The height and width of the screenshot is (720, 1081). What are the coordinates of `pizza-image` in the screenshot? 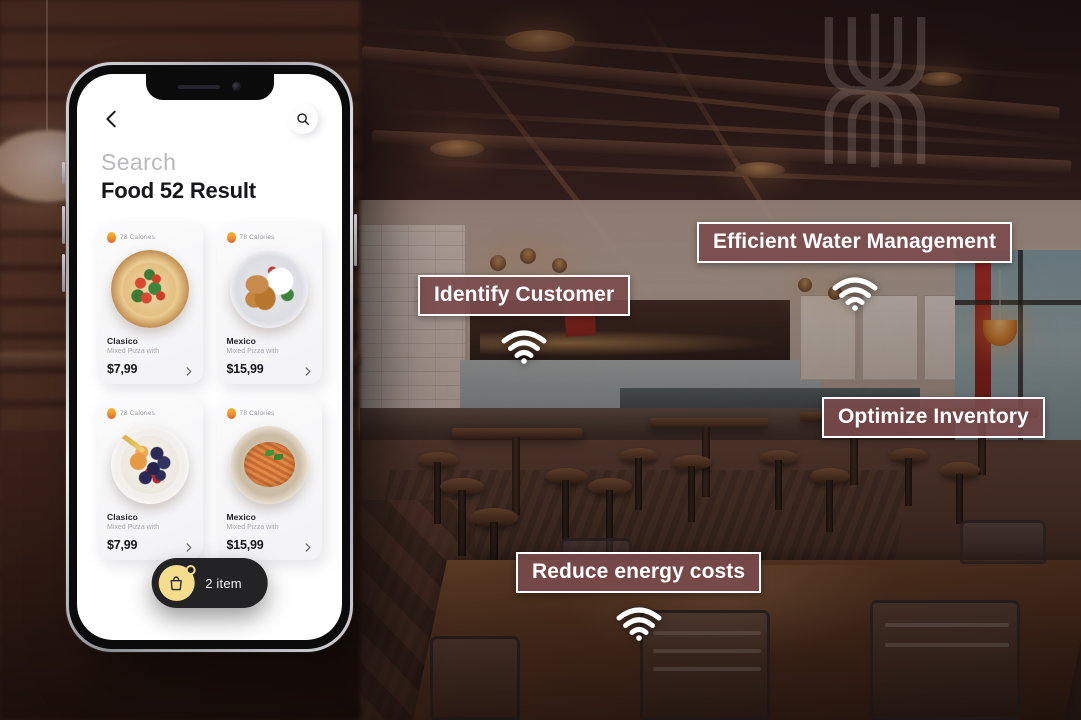 It's located at (149, 289).